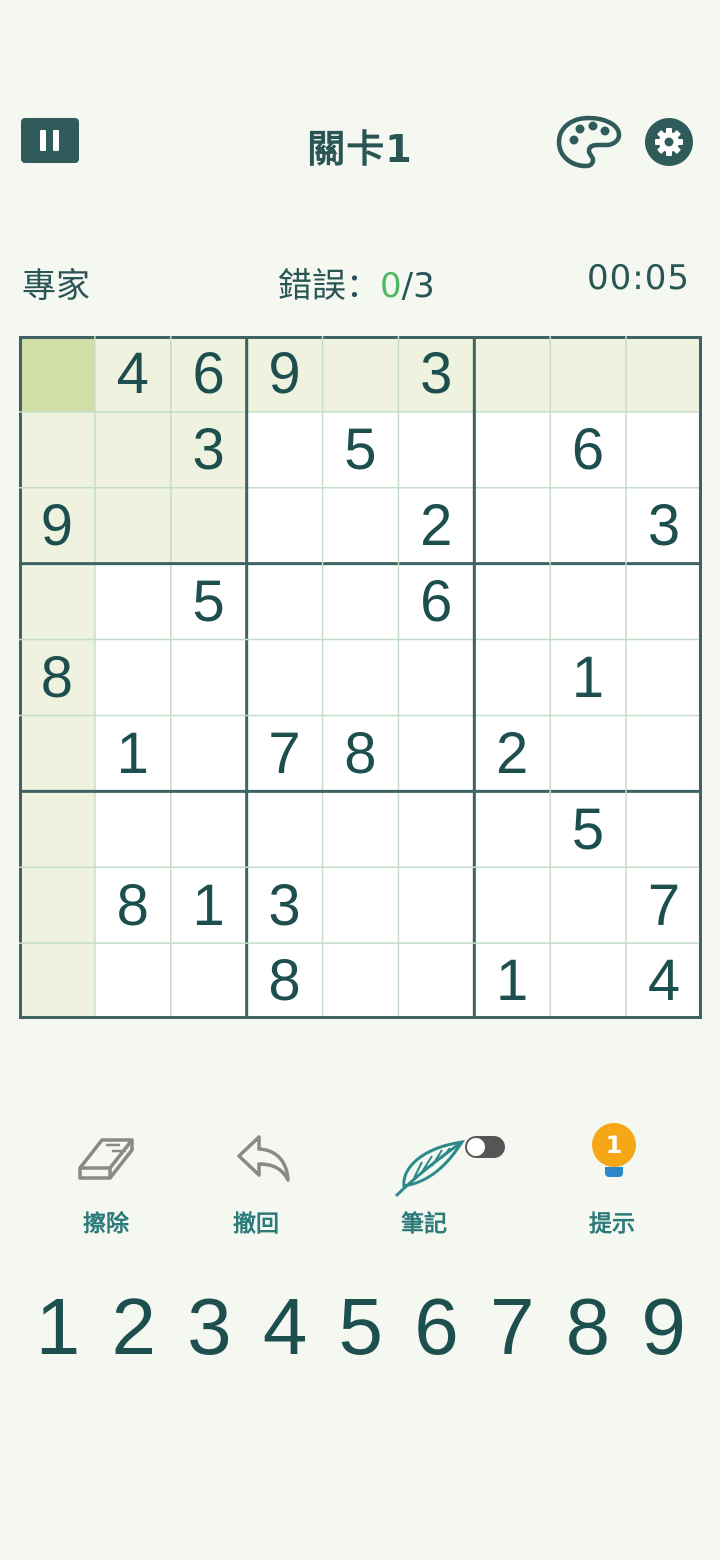 The height and width of the screenshot is (1560, 720). I want to click on number-button-6: 6, so click(437, 1327).